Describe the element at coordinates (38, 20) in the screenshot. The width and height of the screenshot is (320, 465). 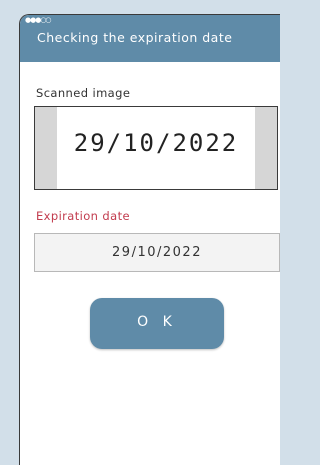
I see `signal-strength-icon: ●●●○○` at that location.